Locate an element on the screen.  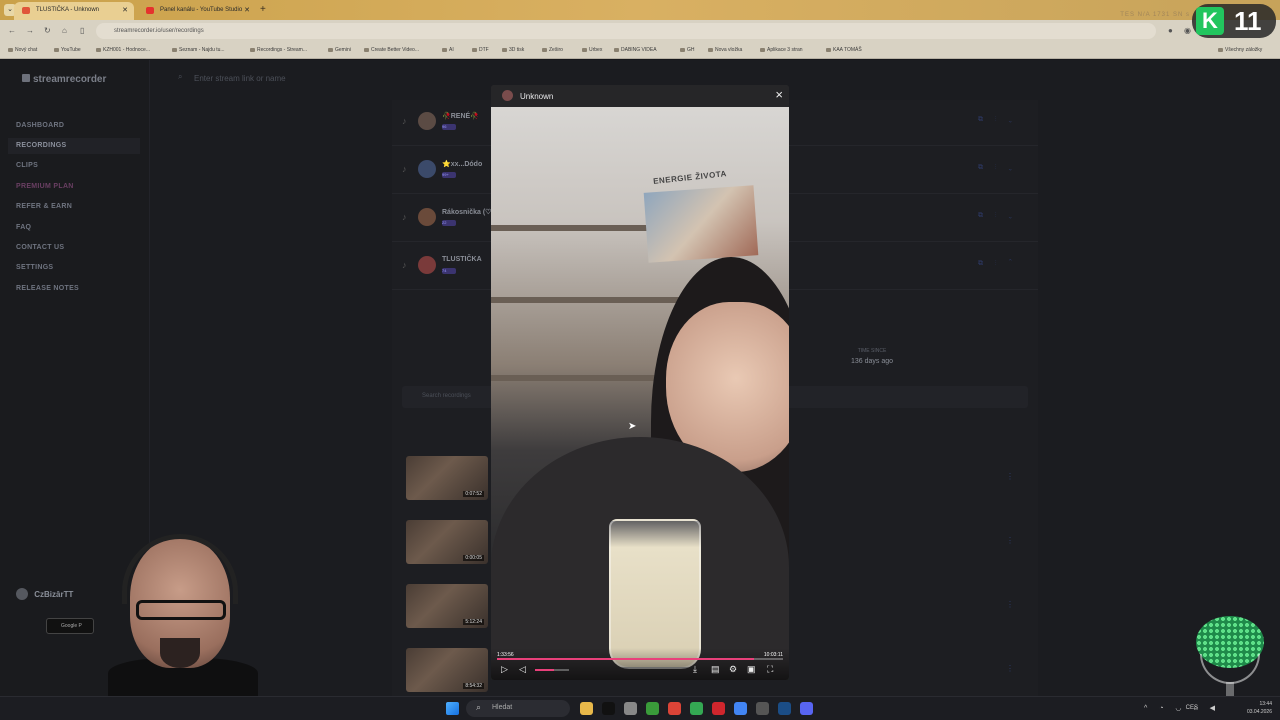
bookmark: Urbex is located at coordinates (592, 50).